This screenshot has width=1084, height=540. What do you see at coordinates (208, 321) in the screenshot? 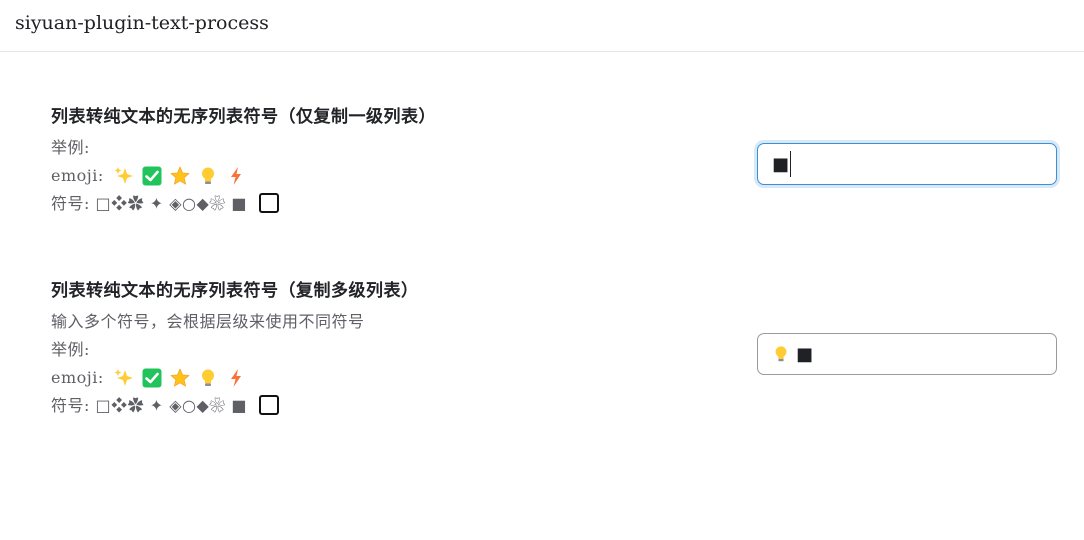
I see `setting-description: 输入多个符号，会根据层级来使用不同符号` at bounding box center [208, 321].